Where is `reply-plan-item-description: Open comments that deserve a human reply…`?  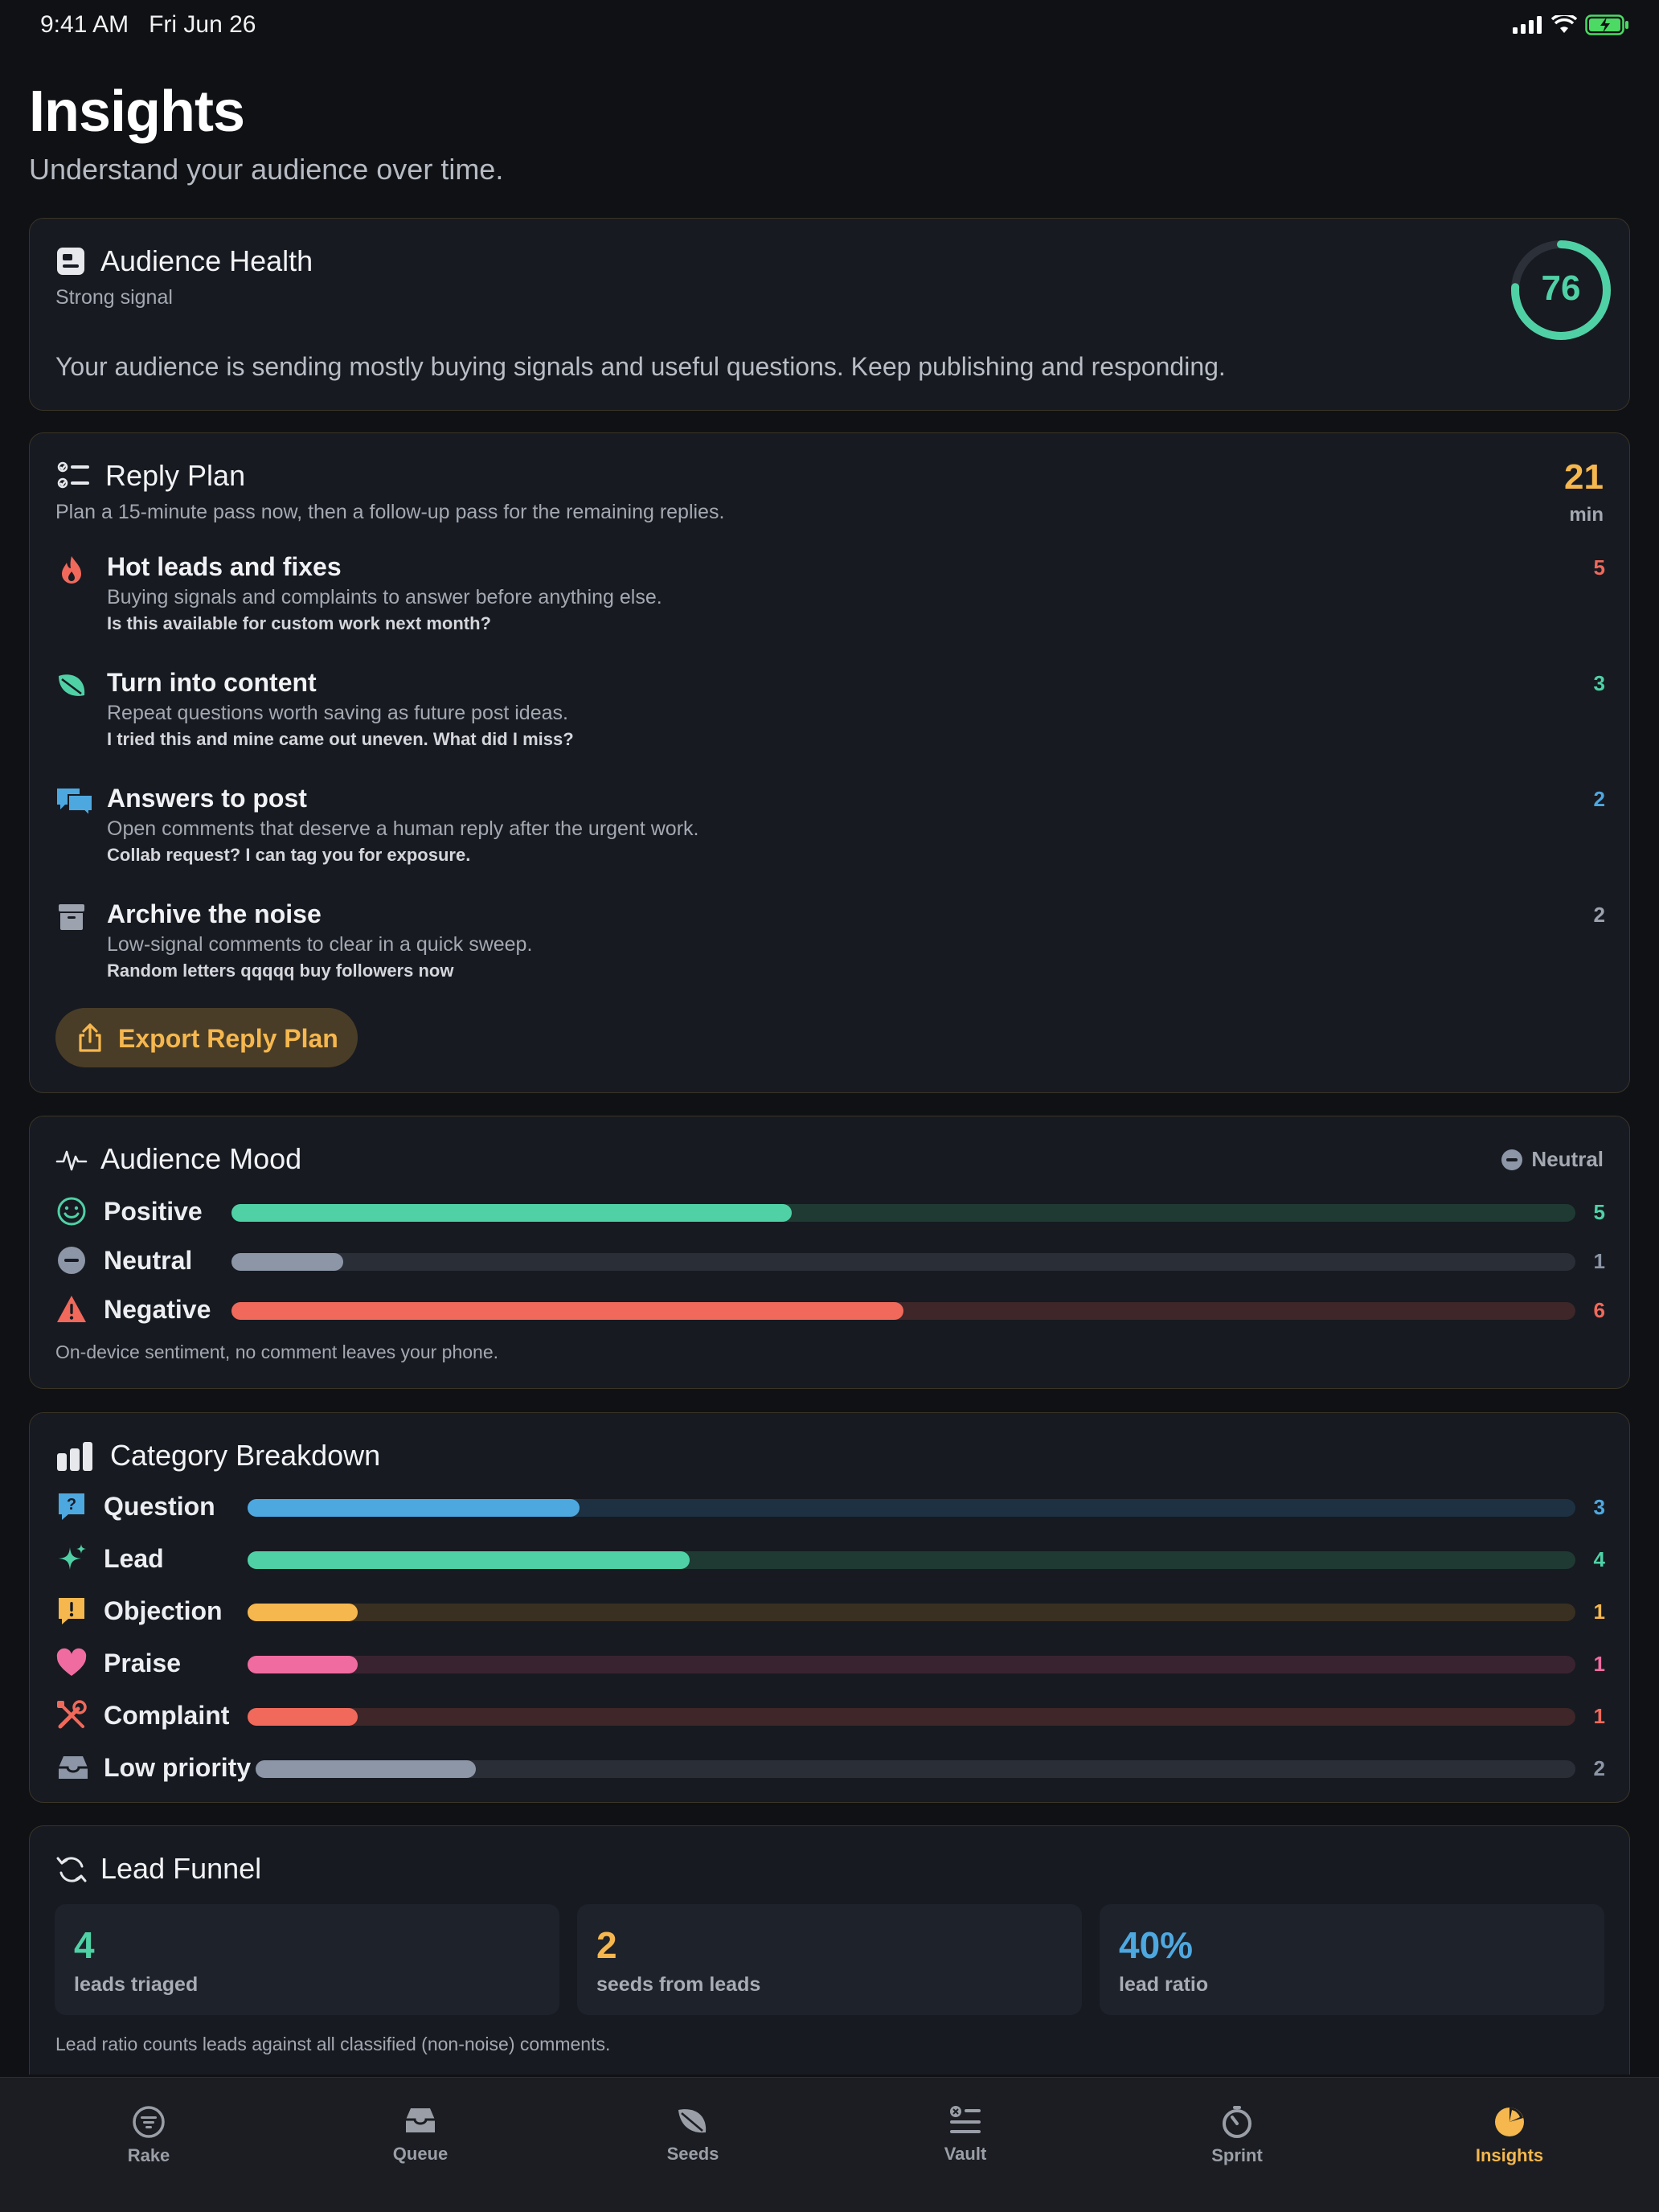
reply-plan-item-description: Open comments that deserve a human reply… is located at coordinates (403, 828).